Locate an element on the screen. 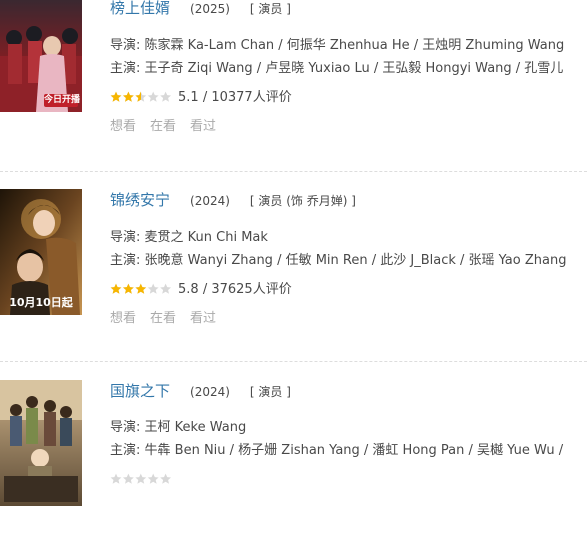  movie-role: [ 演员 (饰 乔月婵) ] is located at coordinates (302, 201).